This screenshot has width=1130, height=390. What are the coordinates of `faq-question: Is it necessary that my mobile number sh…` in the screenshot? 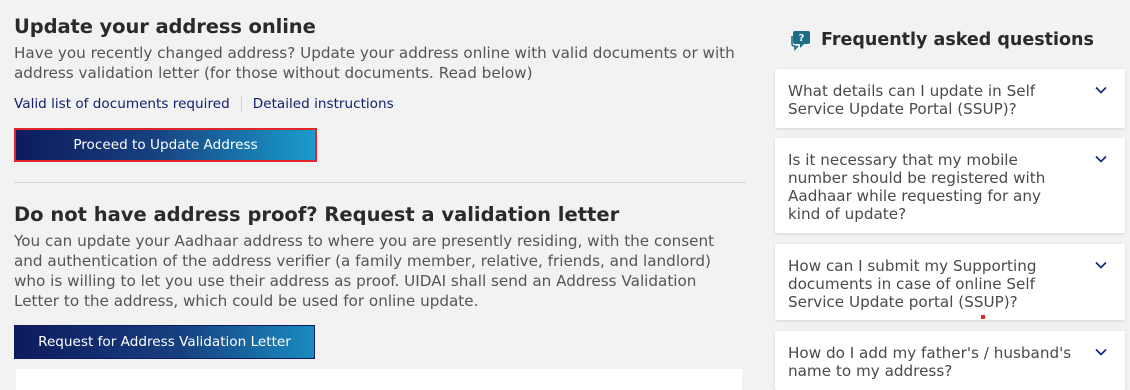 It's located at (917, 187).